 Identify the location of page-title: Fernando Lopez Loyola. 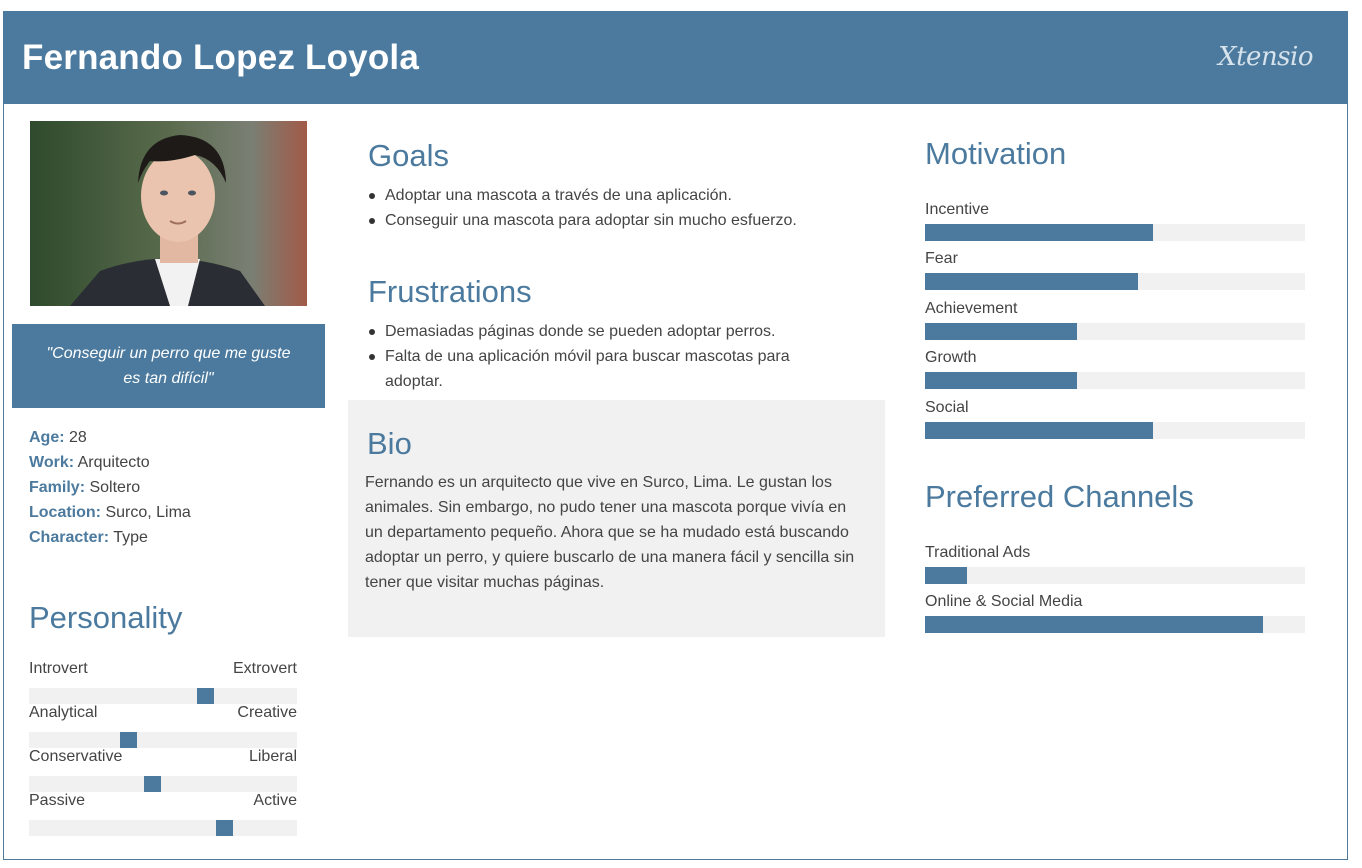
(220, 57).